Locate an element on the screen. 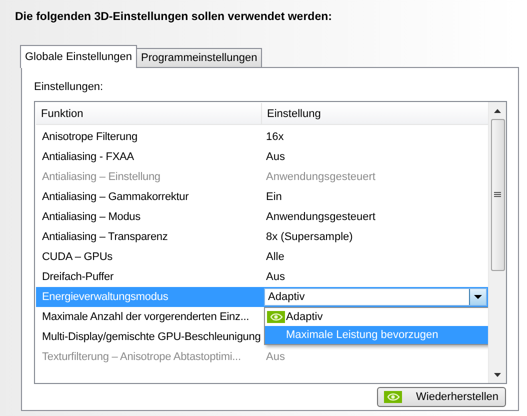 This screenshot has width=527, height=416. setting-value: Alle is located at coordinates (274, 257).